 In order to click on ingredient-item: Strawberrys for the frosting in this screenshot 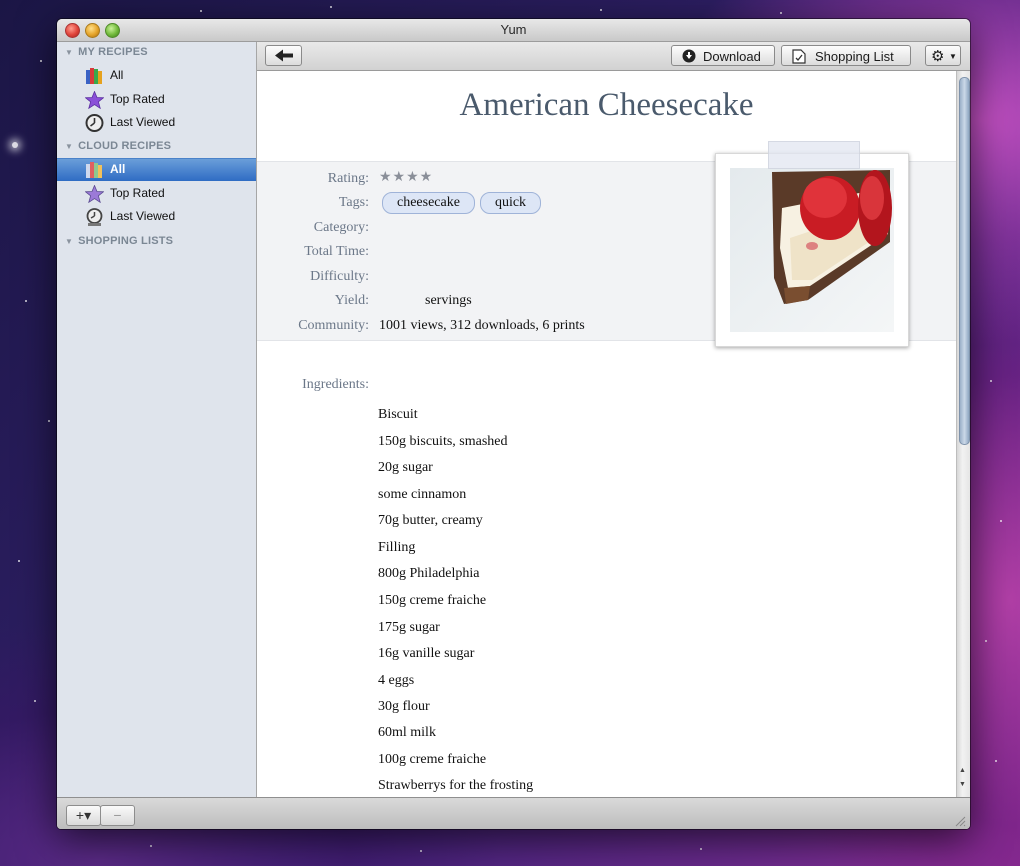, I will do `click(456, 785)`.